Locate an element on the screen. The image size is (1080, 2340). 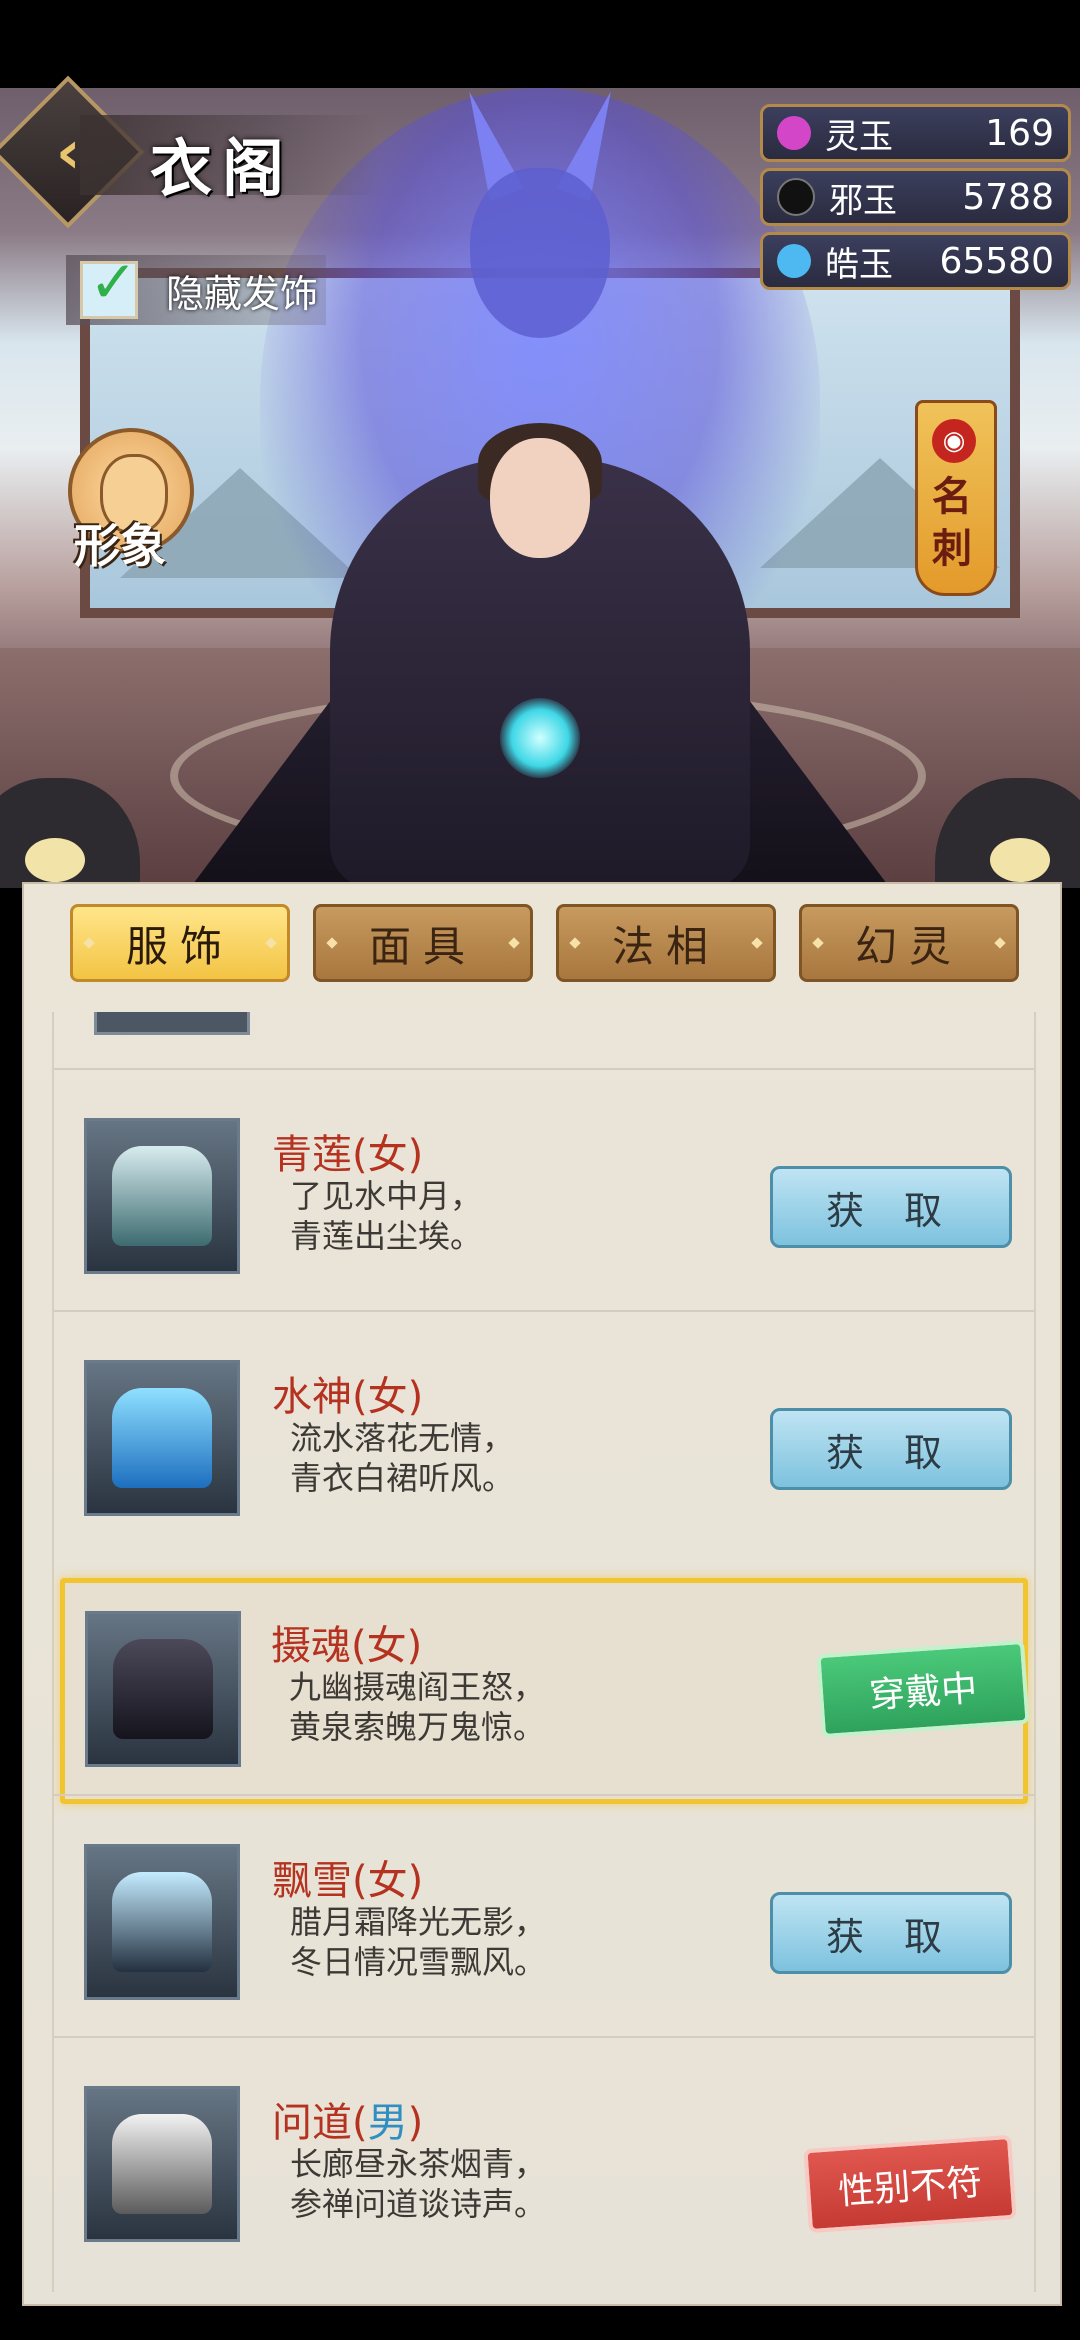
currency-name: 皓玉 is located at coordinates (859, 264).